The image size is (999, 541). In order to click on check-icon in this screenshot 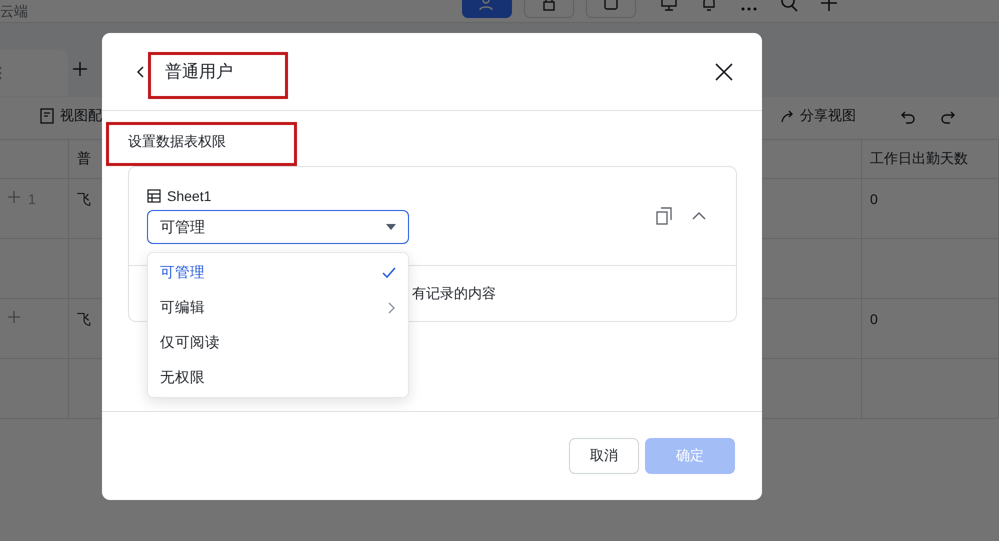, I will do `click(389, 272)`.